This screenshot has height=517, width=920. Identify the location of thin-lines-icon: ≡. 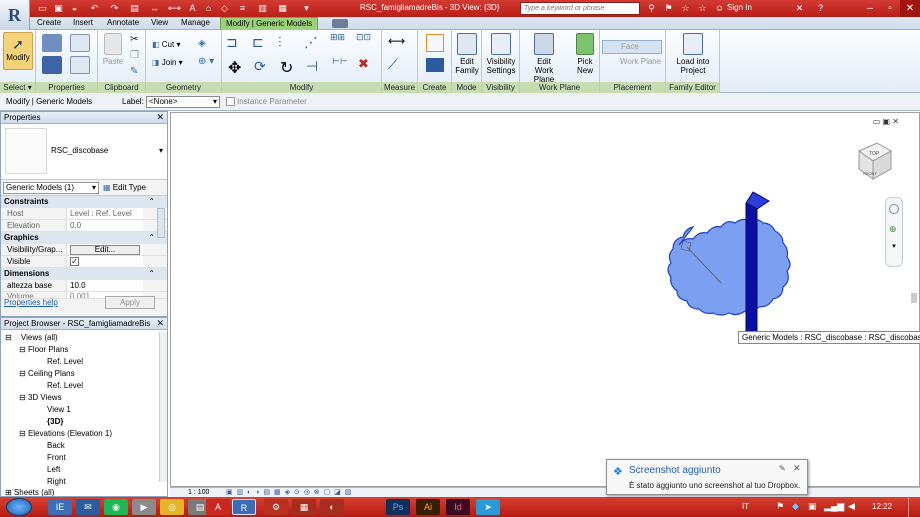
(242, 8).